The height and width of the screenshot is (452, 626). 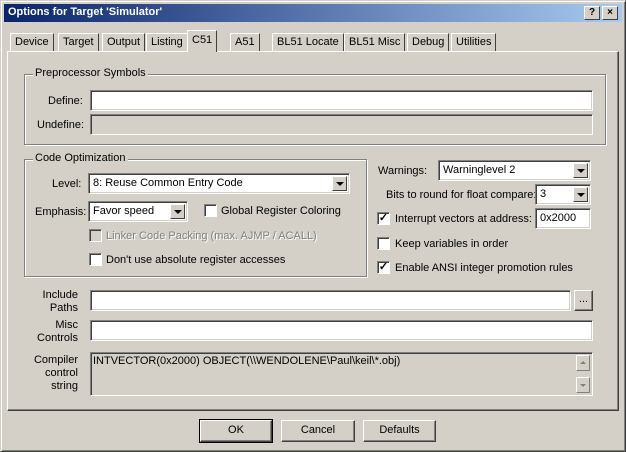 I want to click on bits-round-select: 3, so click(x=563, y=194).